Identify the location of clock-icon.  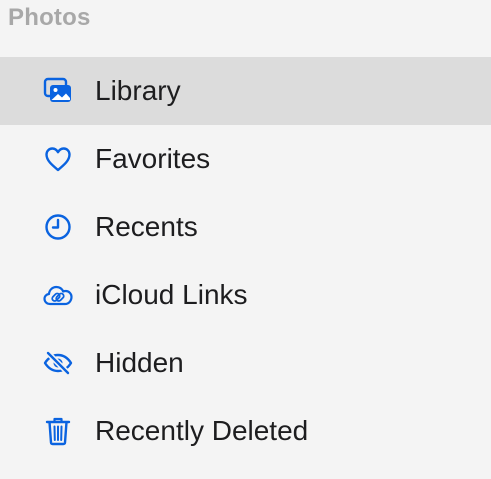
(58, 227).